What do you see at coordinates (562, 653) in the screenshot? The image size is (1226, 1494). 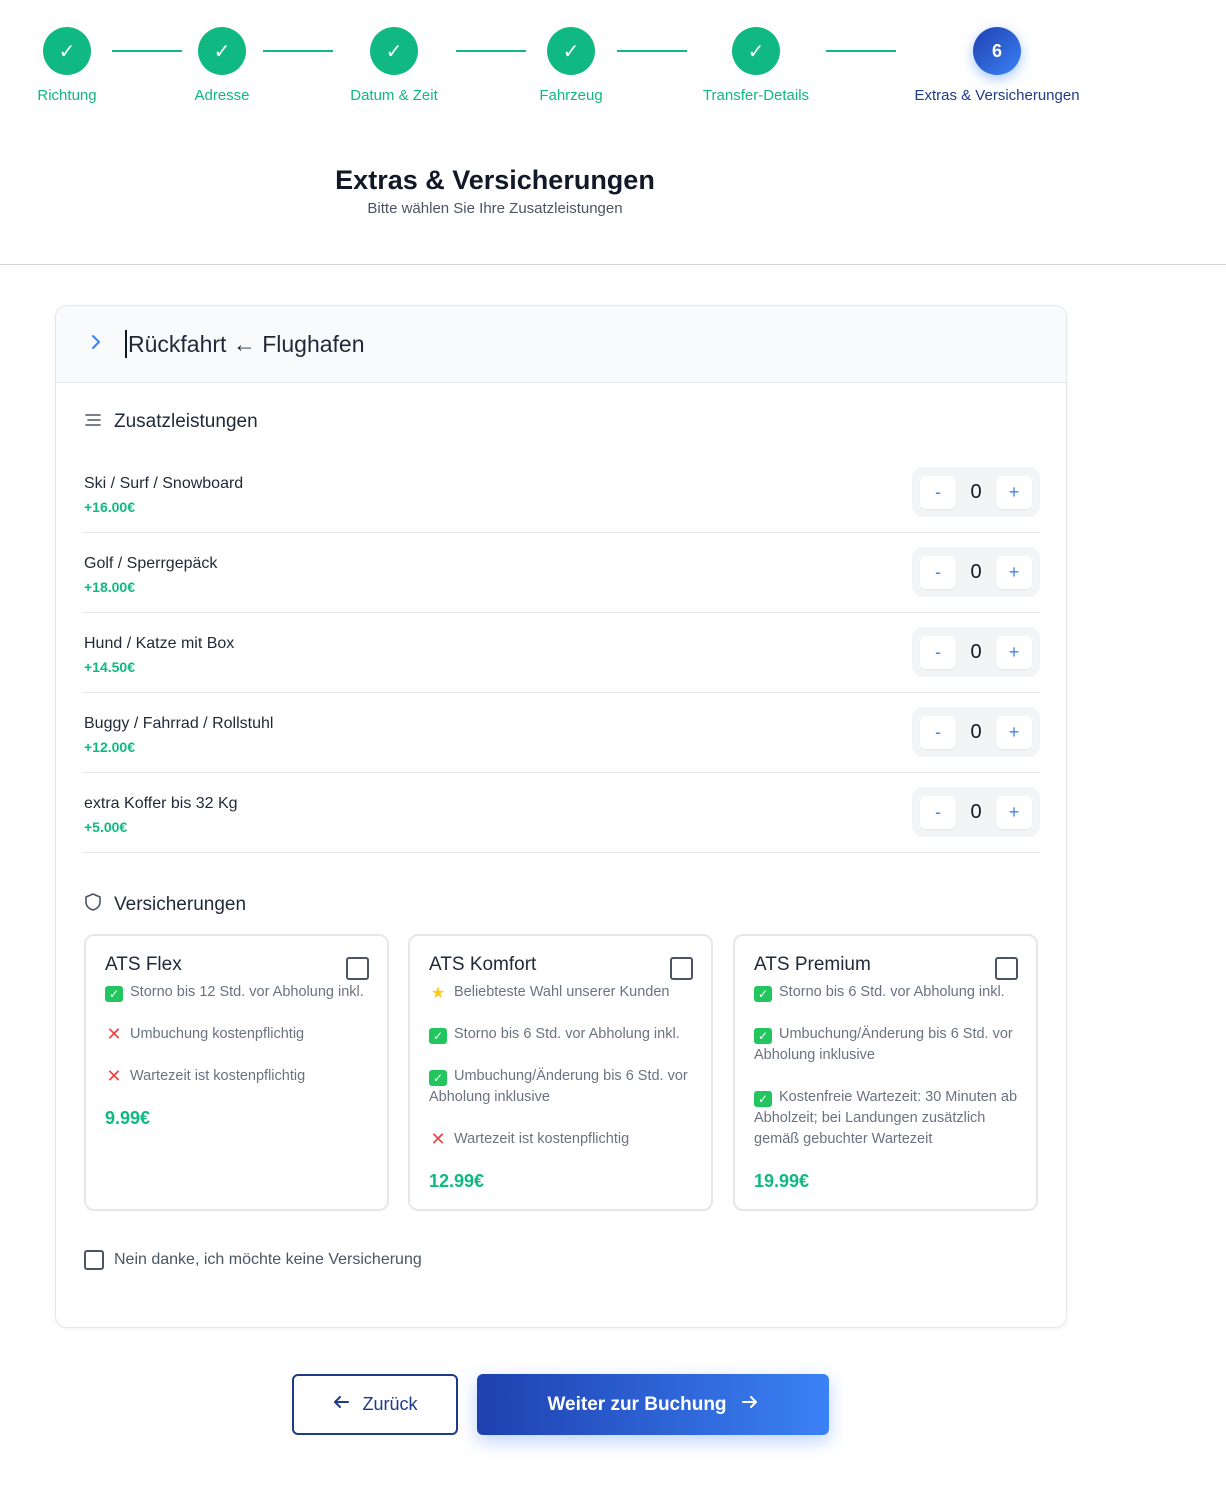 I see `extra-item: Hund / Katze mit Box +14.50€ - 0 +` at bounding box center [562, 653].